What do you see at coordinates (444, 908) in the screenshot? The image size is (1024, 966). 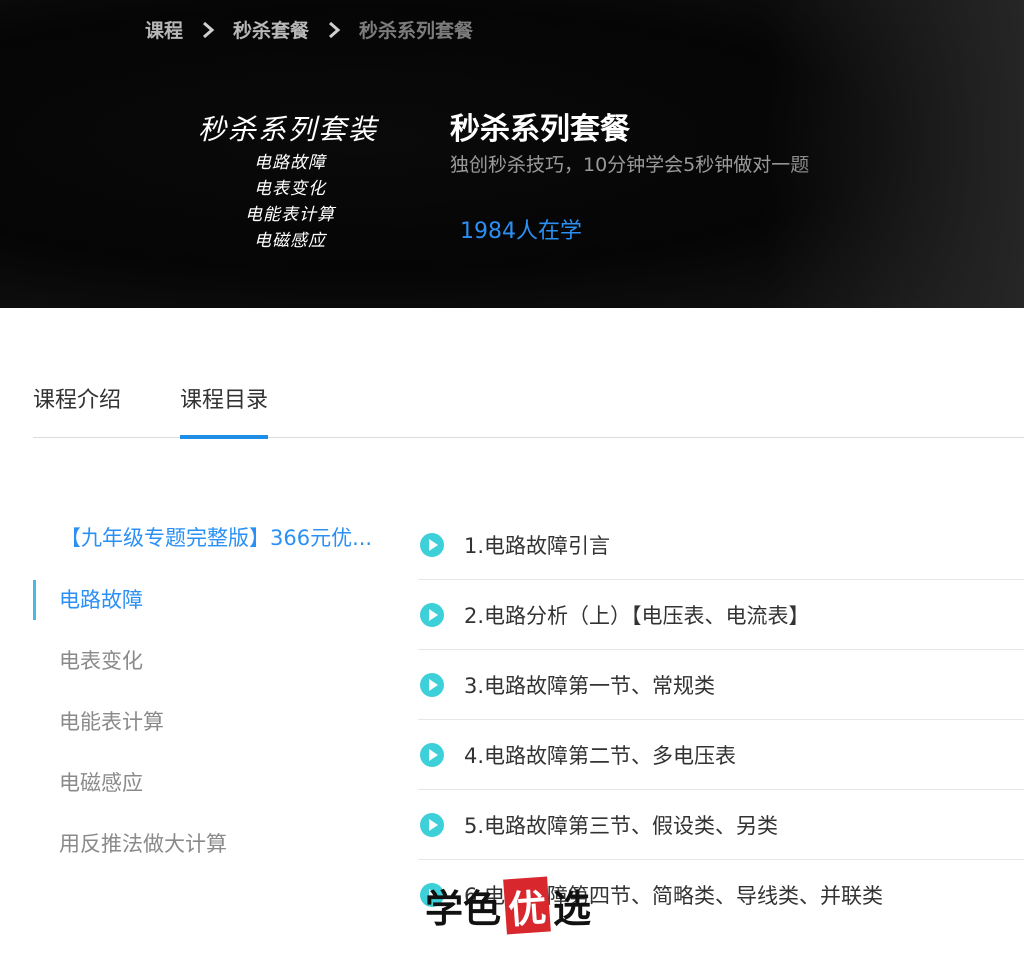 I see `watermark-char: 学` at bounding box center [444, 908].